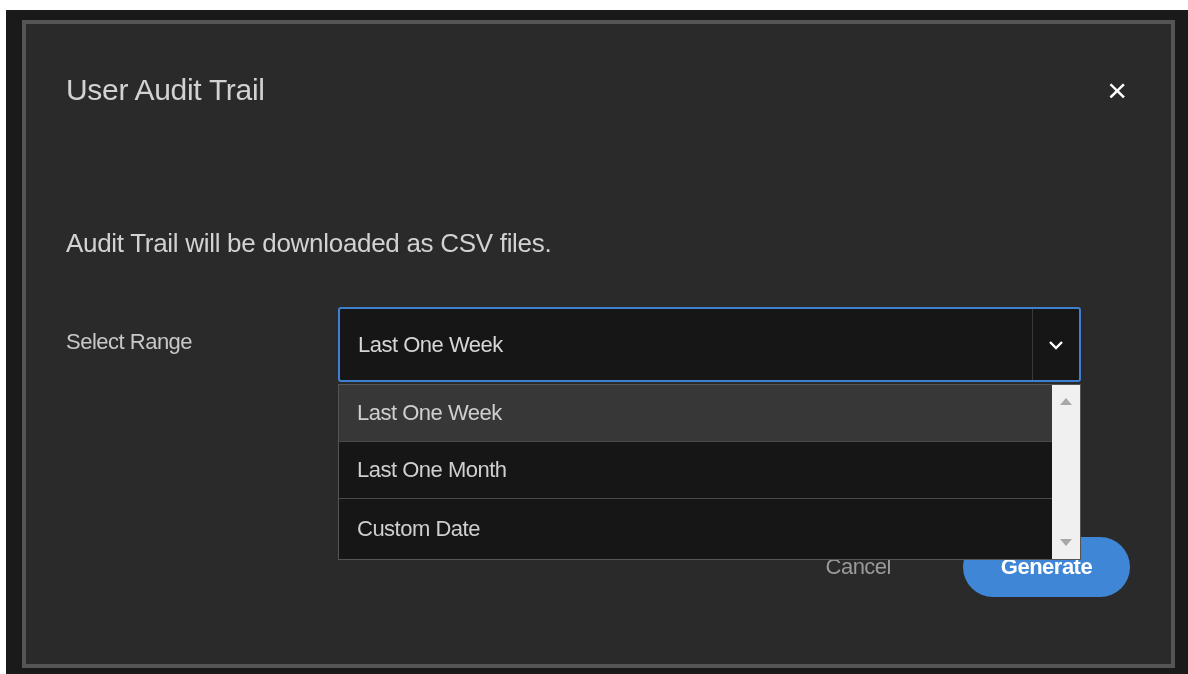 The image size is (1188, 674). I want to click on close-button: ×, so click(1117, 90).